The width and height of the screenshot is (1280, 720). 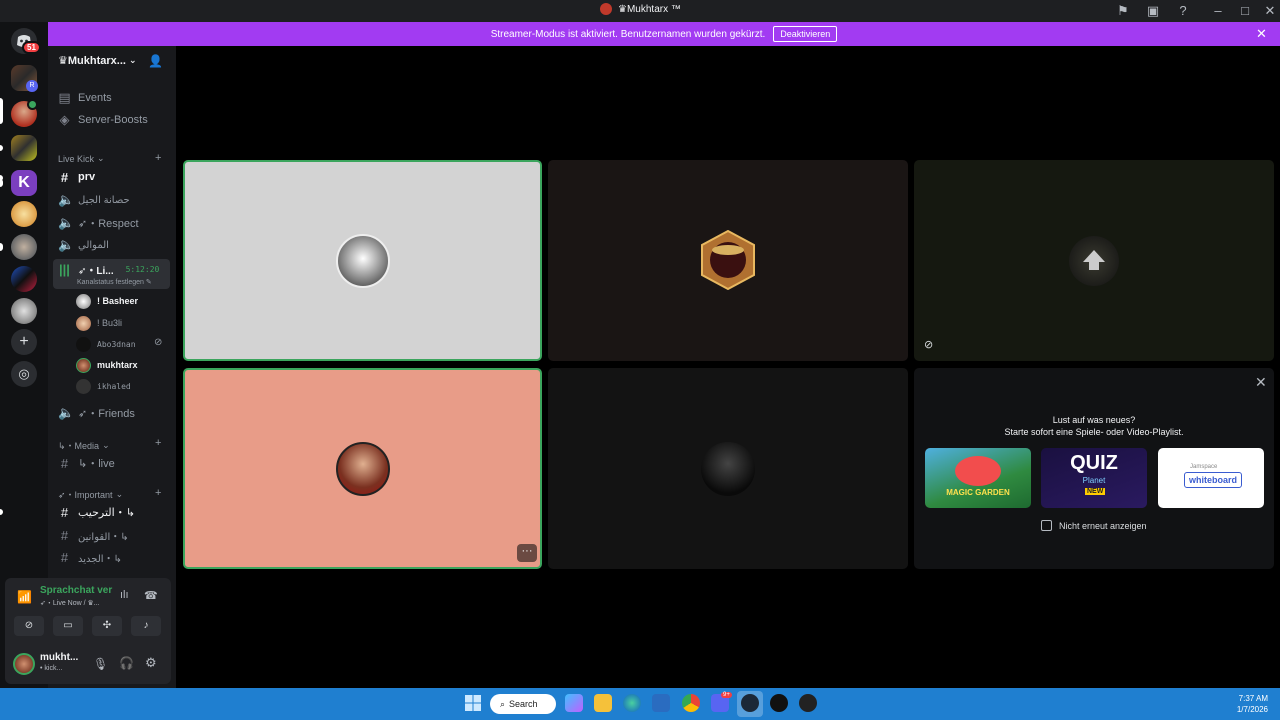 What do you see at coordinates (103, 386) in the screenshot?
I see `member-row: ikhaled` at bounding box center [103, 386].